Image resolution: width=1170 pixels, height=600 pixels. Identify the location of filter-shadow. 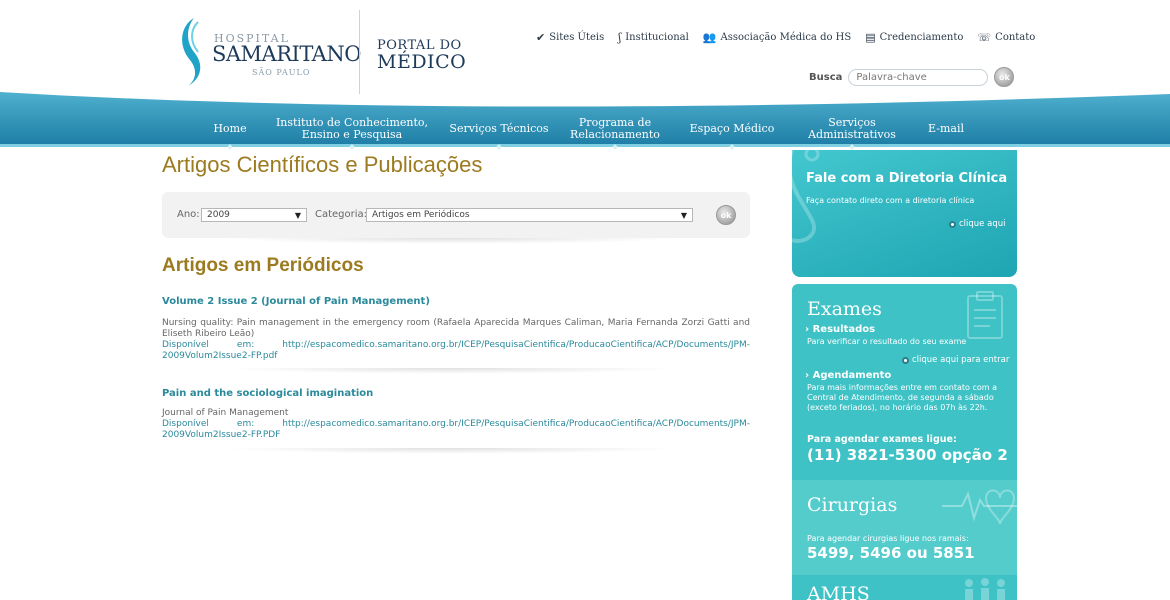
(450, 241).